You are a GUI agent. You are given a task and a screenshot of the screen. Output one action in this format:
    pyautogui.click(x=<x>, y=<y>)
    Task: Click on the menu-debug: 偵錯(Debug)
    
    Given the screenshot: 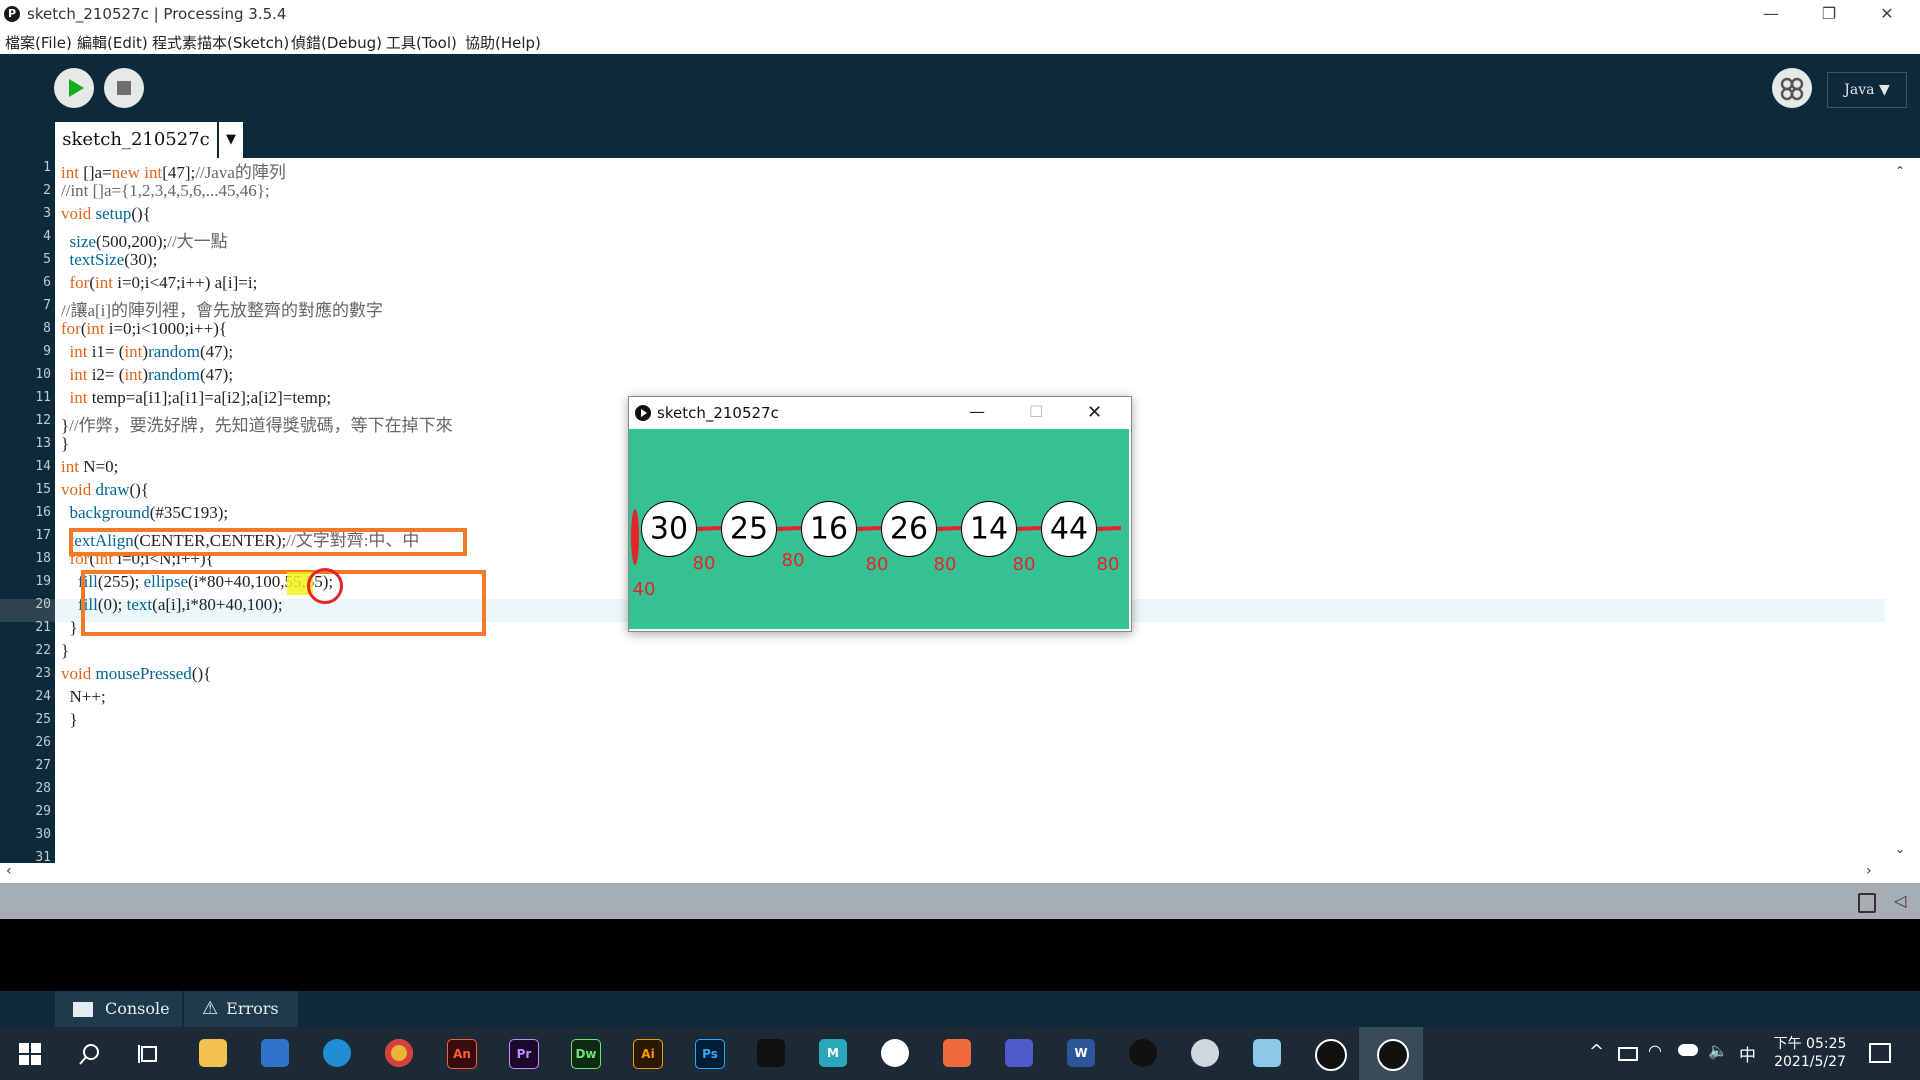 What is the action you would take?
    pyautogui.click(x=336, y=42)
    